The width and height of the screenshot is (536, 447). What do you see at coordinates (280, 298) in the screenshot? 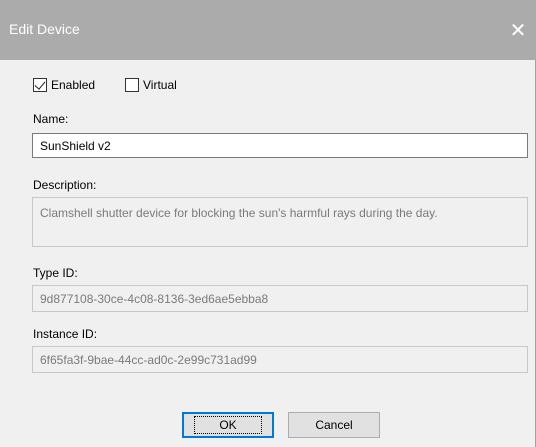
I see `type-id-field: 9d877108-30ce-4c08-8136-3ed6ae5ebba8` at bounding box center [280, 298].